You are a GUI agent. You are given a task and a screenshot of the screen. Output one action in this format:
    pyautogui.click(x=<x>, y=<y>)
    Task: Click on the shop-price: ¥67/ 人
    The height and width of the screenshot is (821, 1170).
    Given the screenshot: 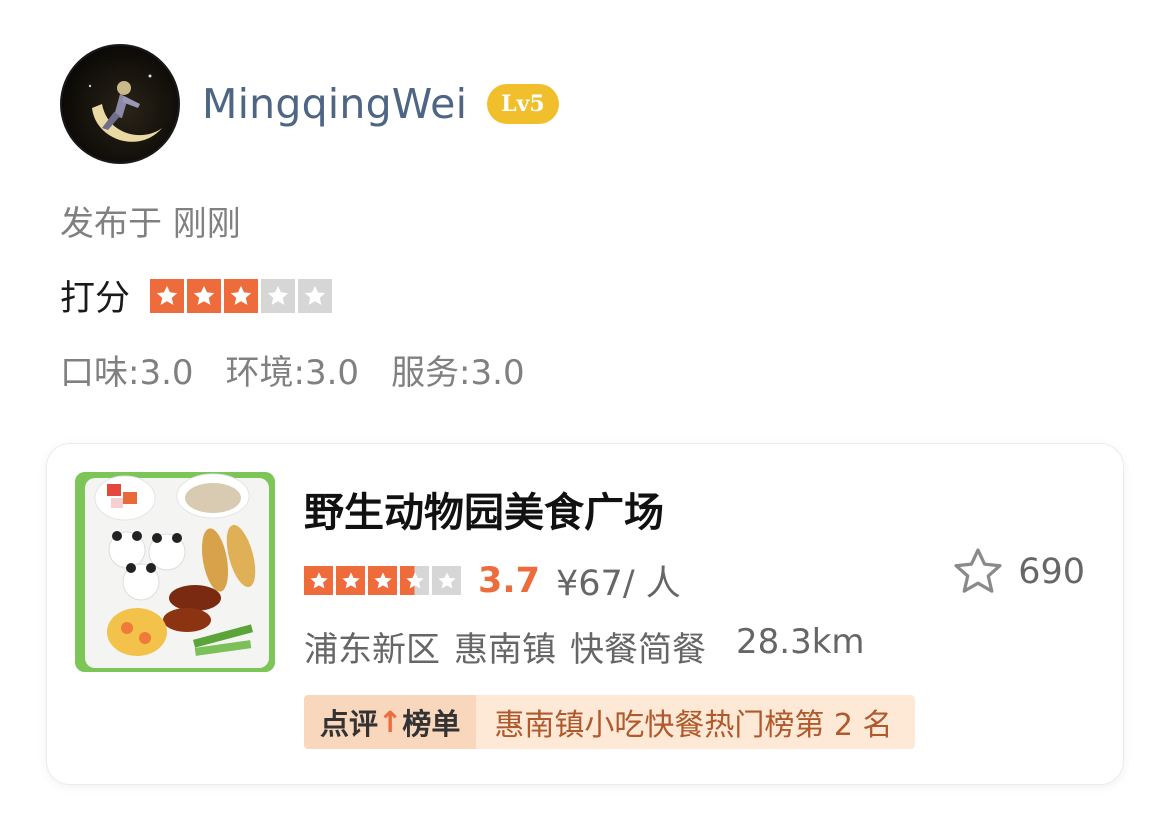 What is the action you would take?
    pyautogui.click(x=618, y=584)
    